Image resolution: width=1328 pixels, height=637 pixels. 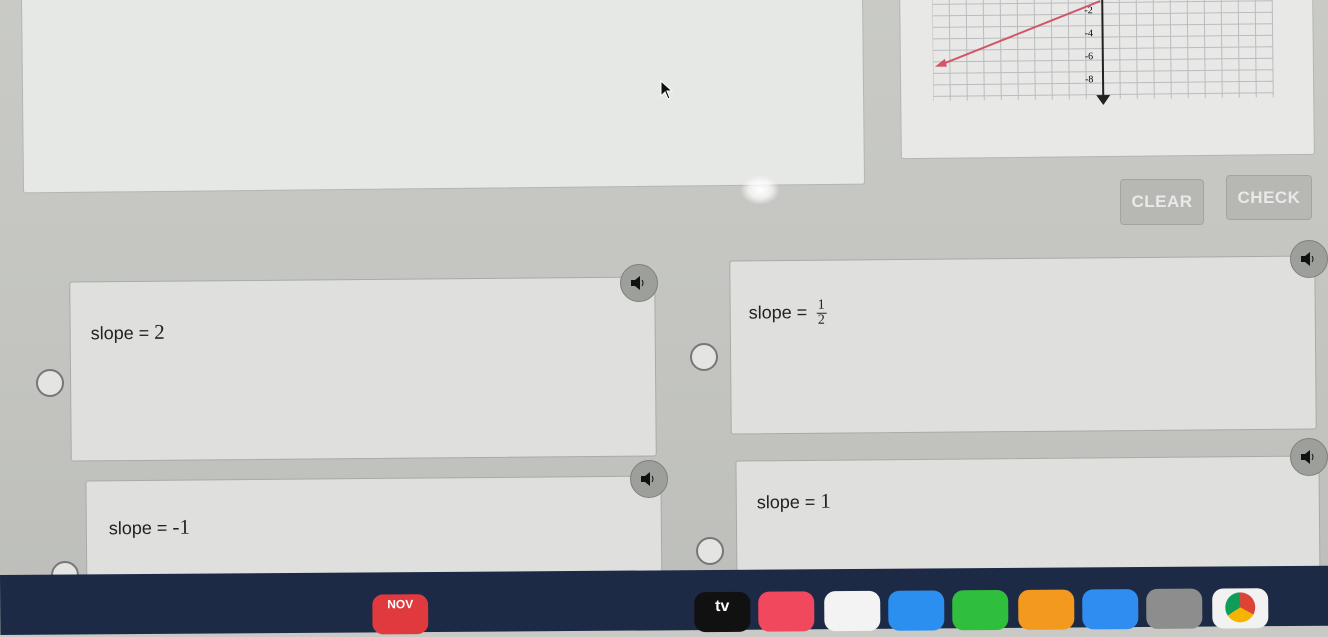 I want to click on dock-app-appletv: tv, so click(x=722, y=612).